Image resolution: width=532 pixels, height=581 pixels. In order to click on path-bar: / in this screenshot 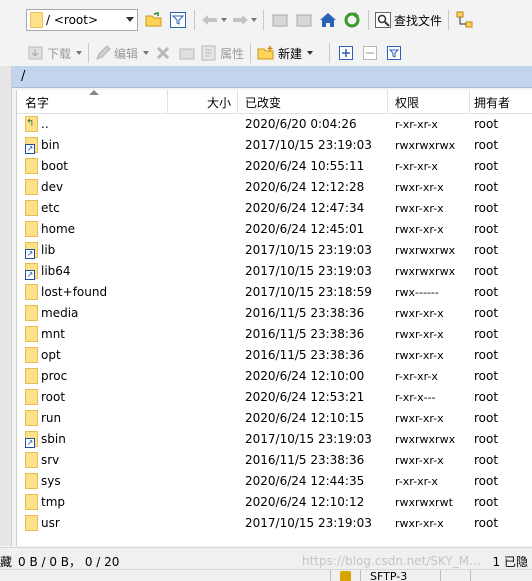, I will do `click(272, 77)`.